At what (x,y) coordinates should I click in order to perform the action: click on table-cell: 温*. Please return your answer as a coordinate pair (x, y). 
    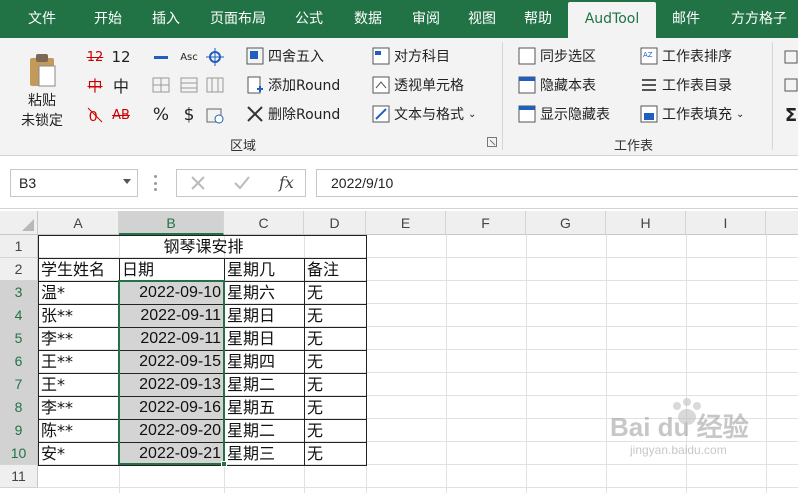
    Looking at the image, I should click on (78, 292).